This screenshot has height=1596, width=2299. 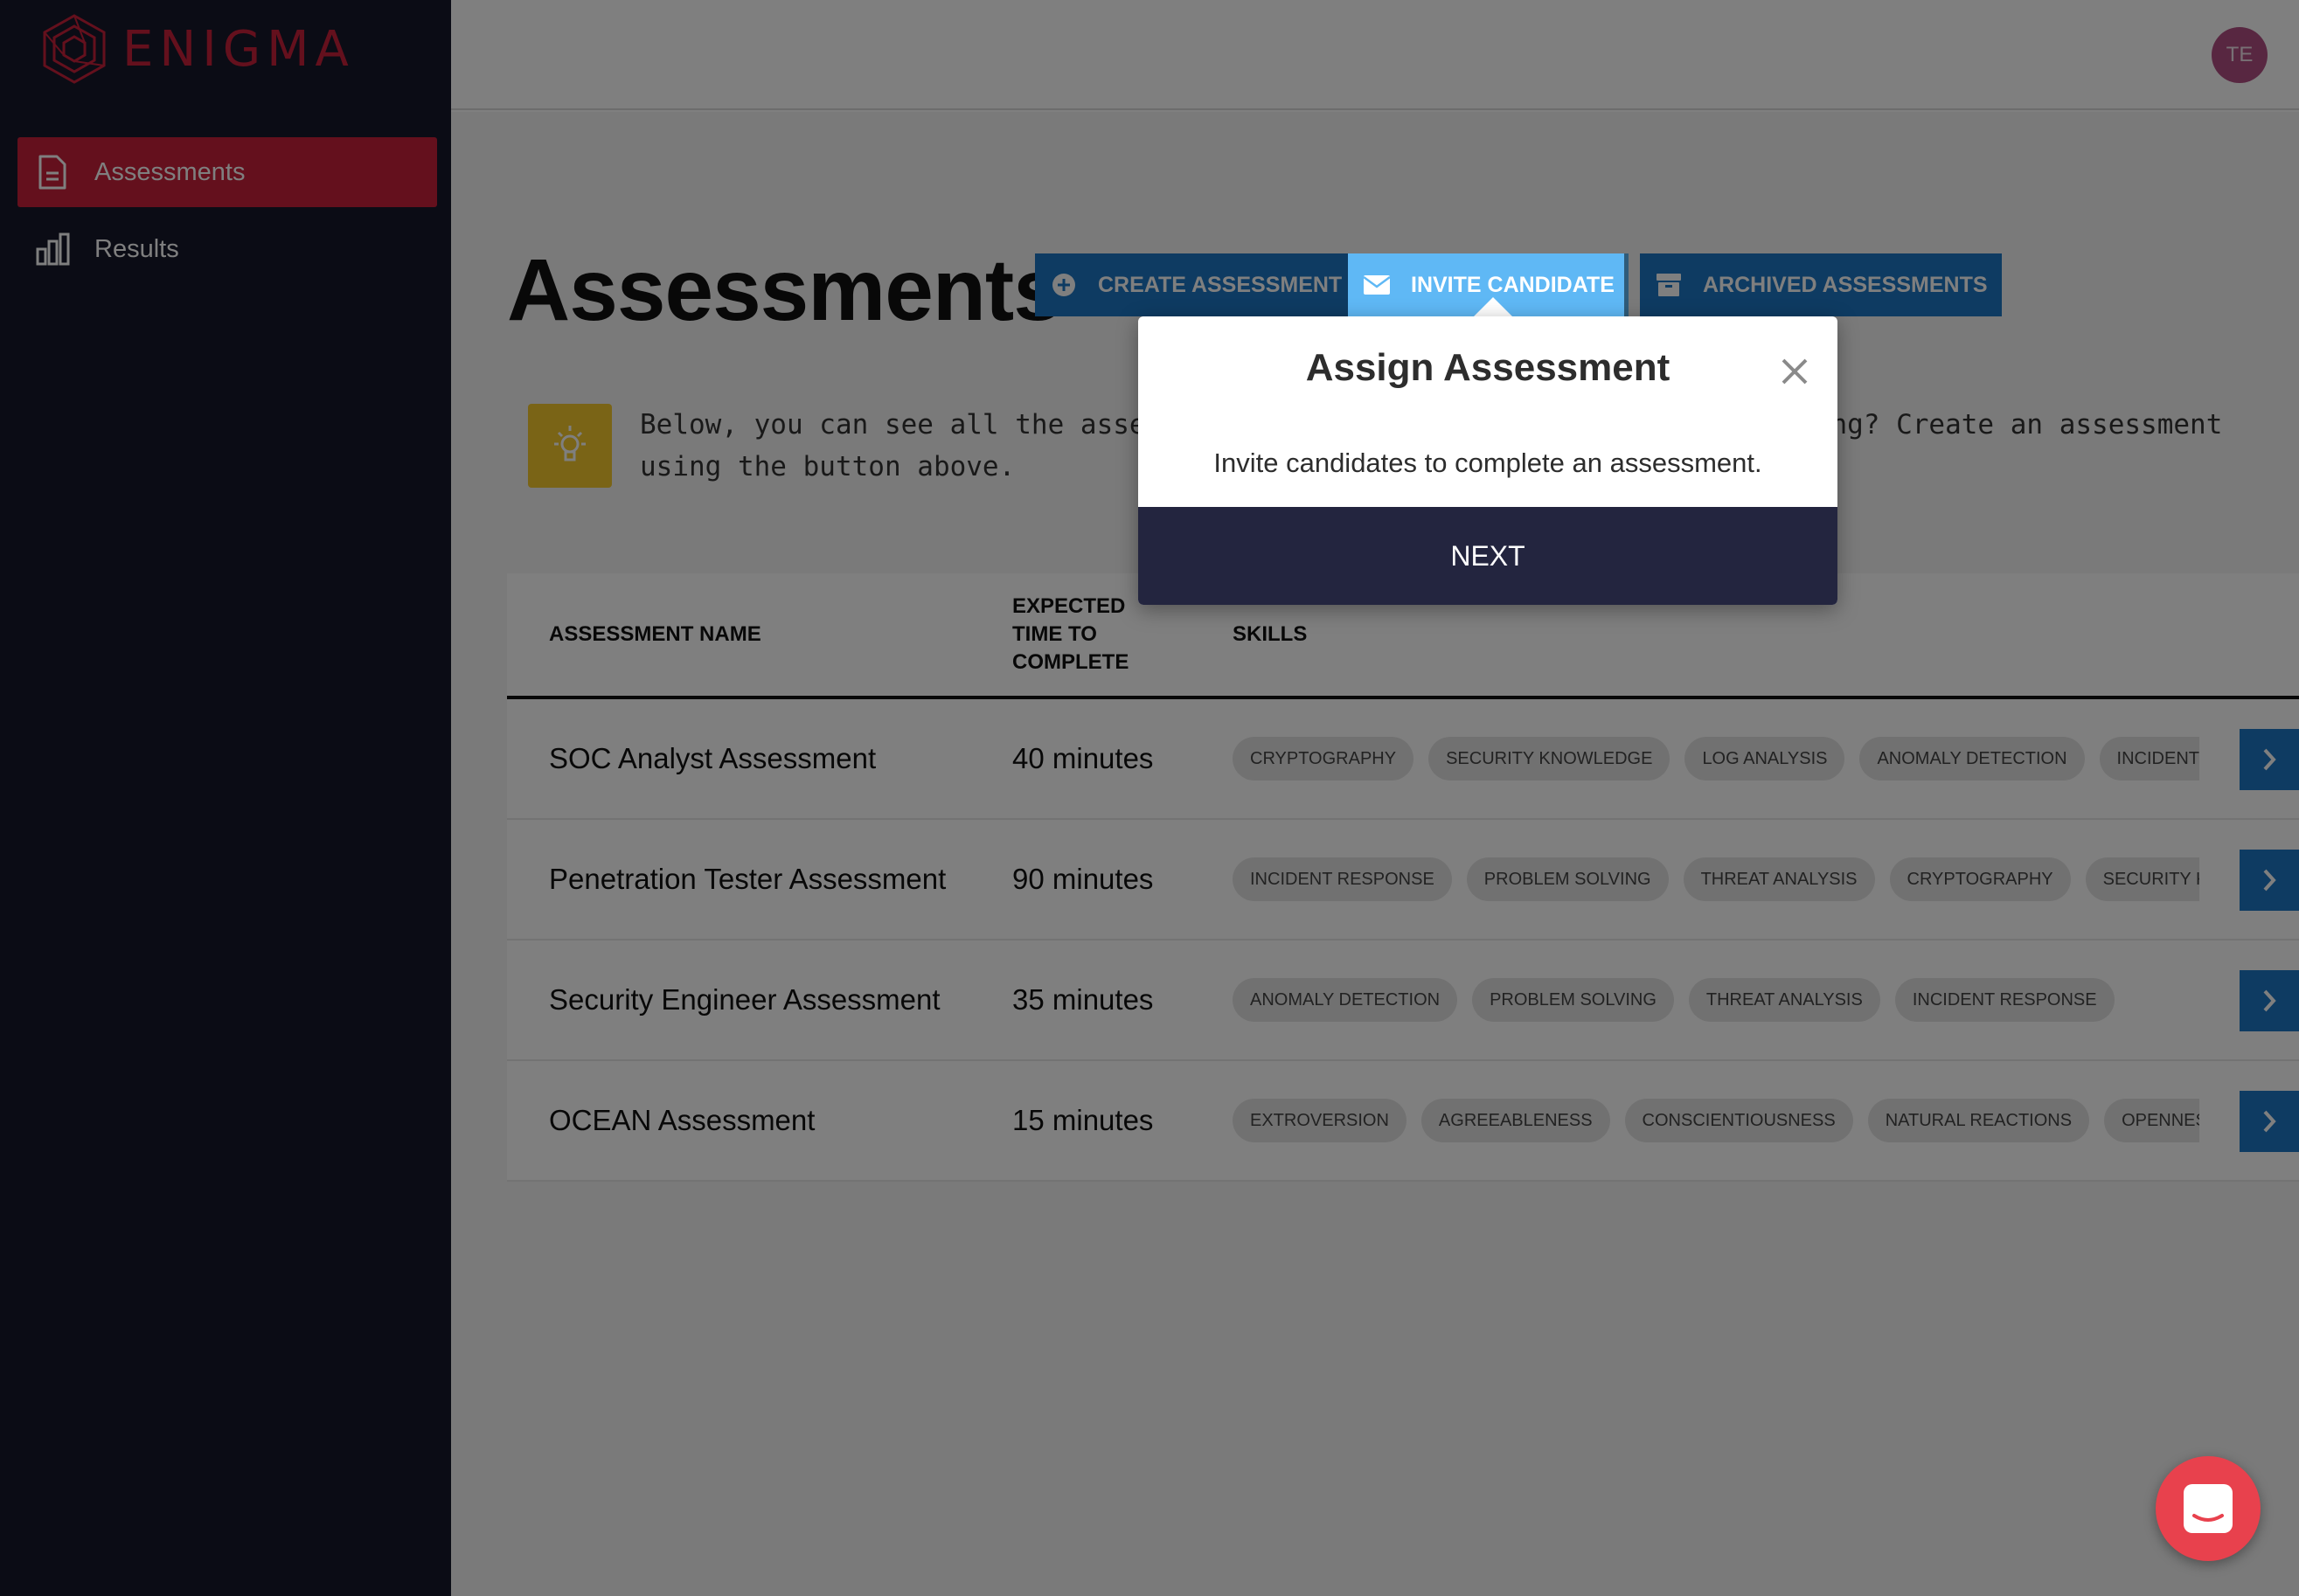 I want to click on close-icon, so click(x=1794, y=371).